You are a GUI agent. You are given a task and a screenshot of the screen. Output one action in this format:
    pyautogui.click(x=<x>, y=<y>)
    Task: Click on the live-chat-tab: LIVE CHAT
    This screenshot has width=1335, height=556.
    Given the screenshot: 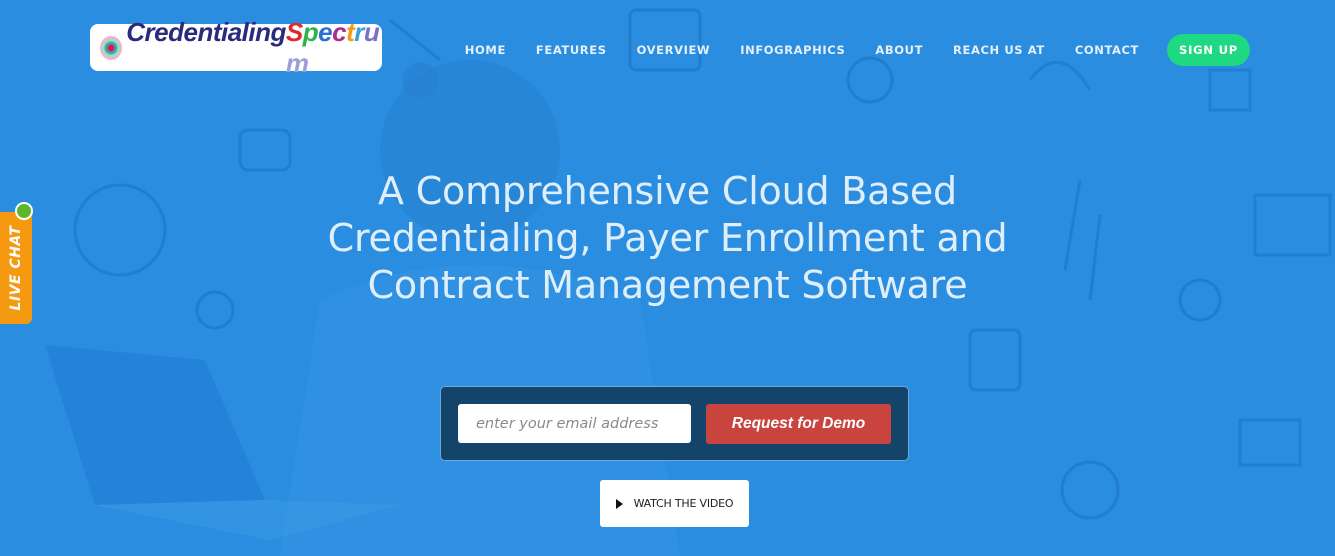 What is the action you would take?
    pyautogui.click(x=16, y=268)
    